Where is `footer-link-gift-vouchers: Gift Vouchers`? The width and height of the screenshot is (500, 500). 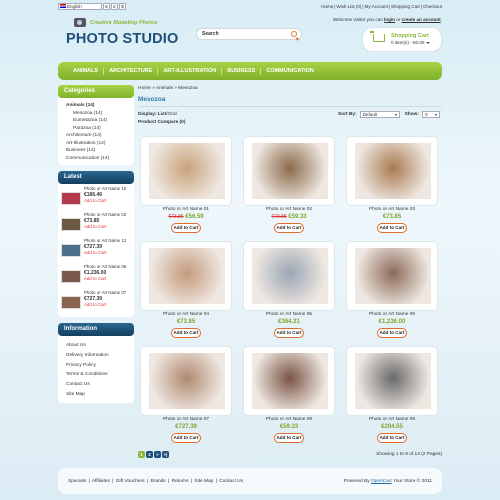
footer-link-gift-vouchers: Gift Vouchers is located at coordinates (130, 481).